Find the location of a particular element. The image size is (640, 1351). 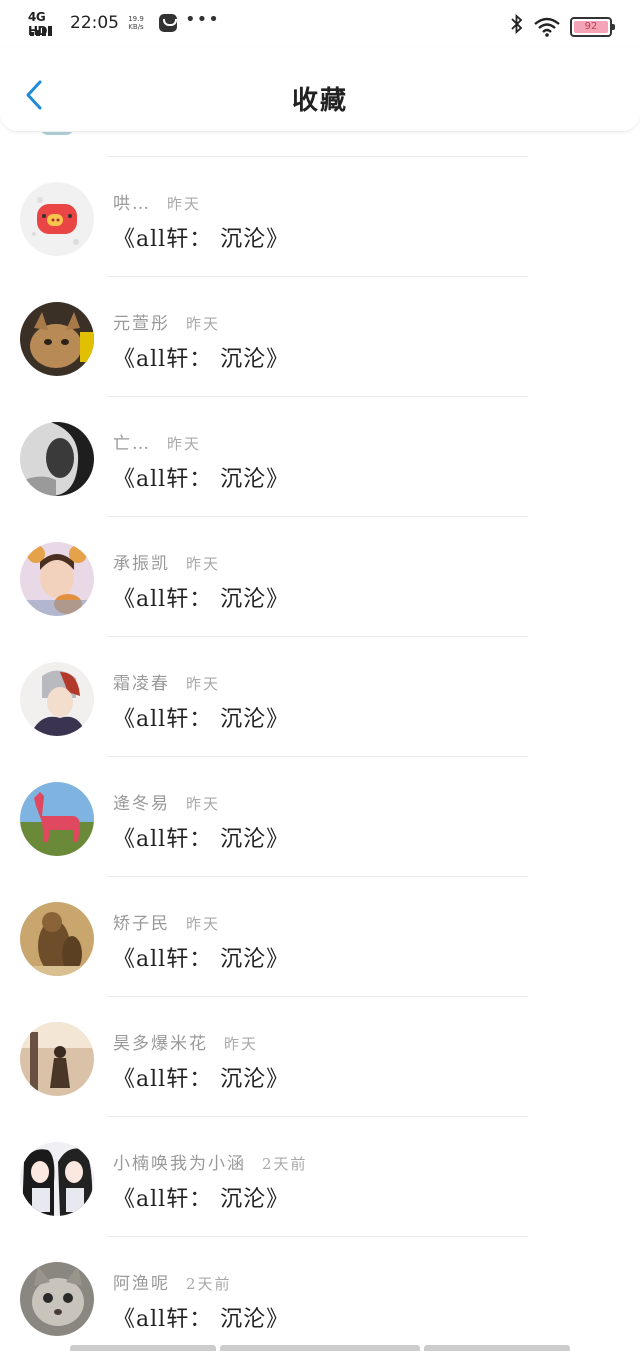

item-meta: 逄冬易 昨天 is located at coordinates (166, 801).